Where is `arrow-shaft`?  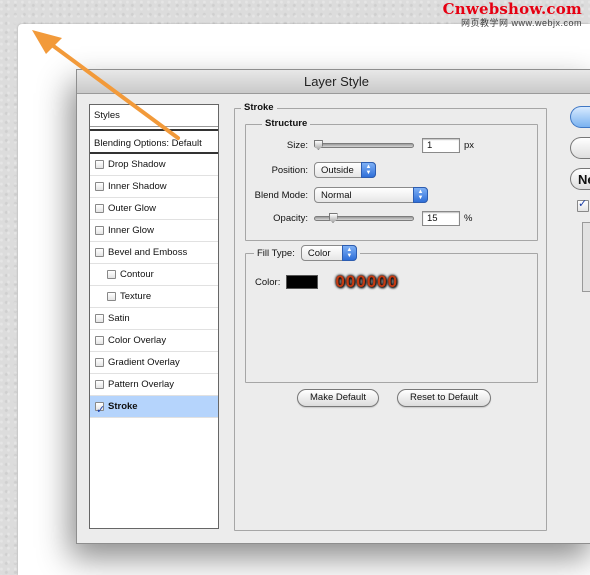
arrow-shaft is located at coordinates (113, 90).